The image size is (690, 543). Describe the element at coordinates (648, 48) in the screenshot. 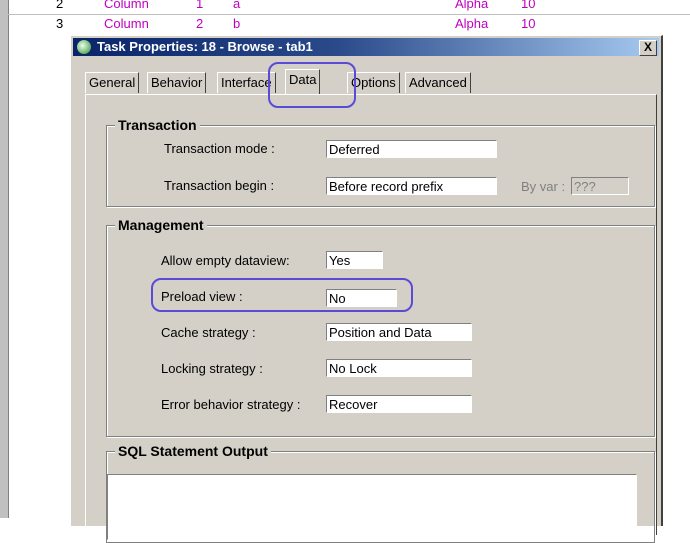

I see `close-button: X` at that location.